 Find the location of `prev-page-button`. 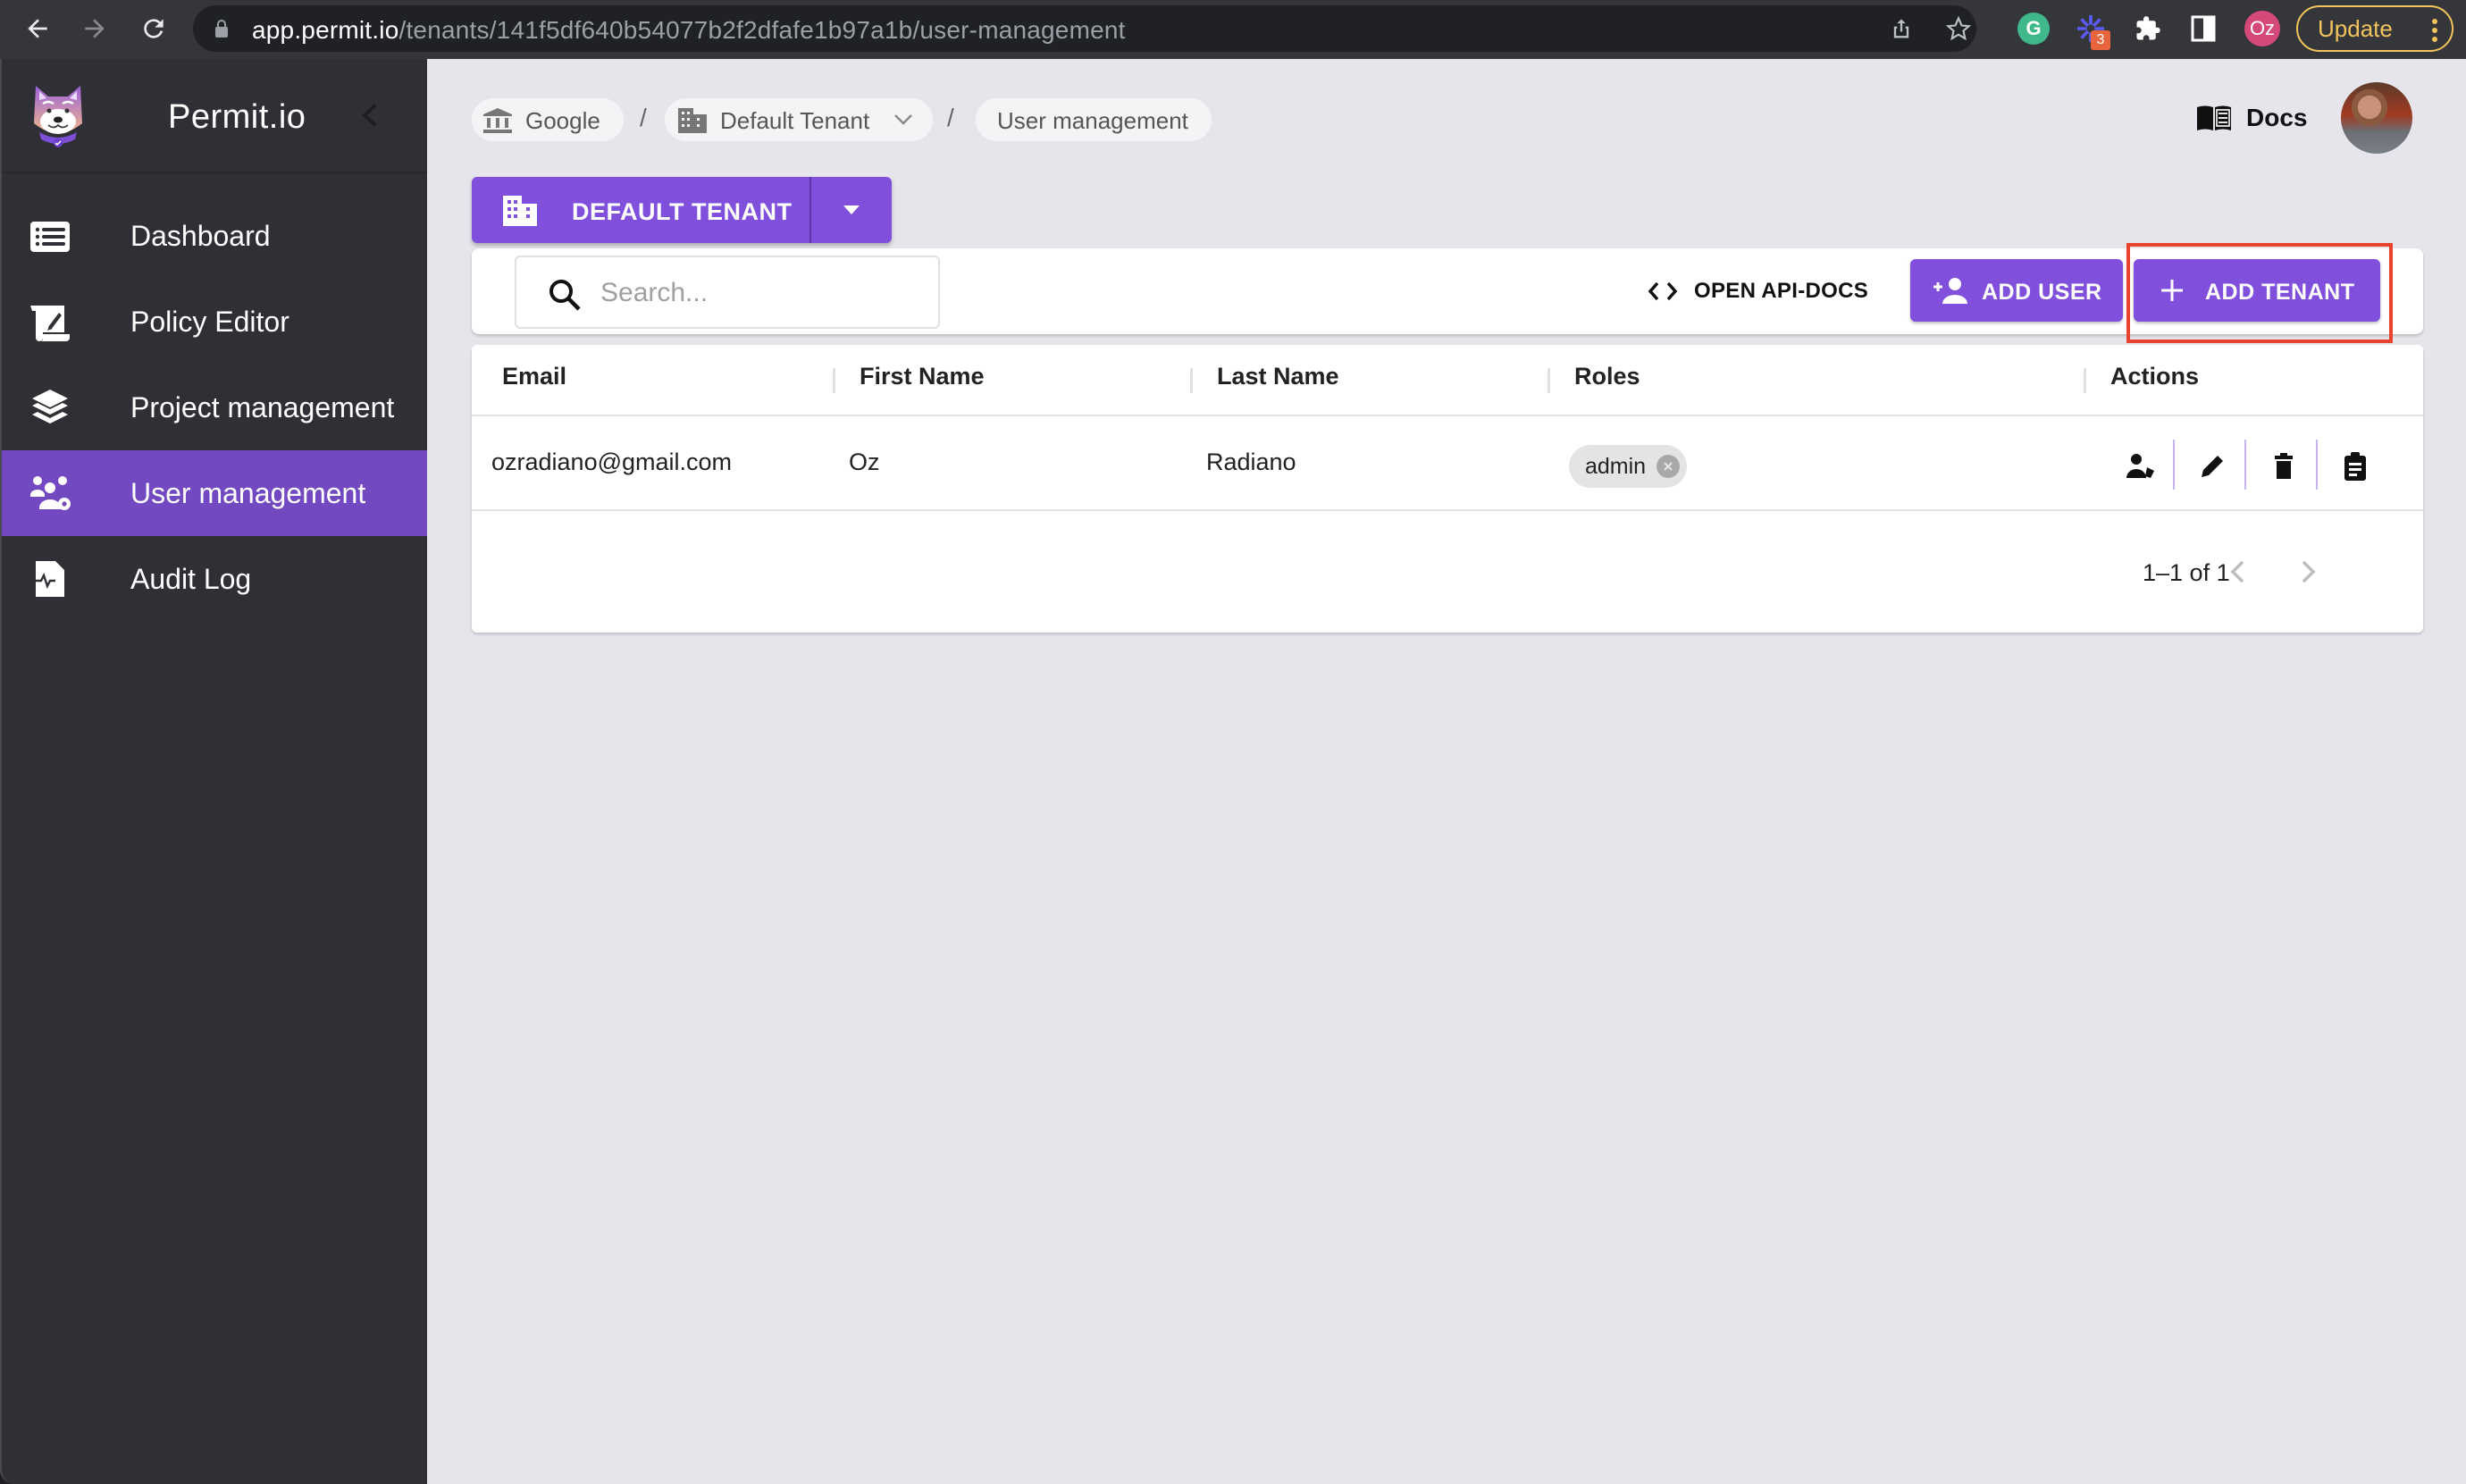

prev-page-button is located at coordinates (2237, 572).